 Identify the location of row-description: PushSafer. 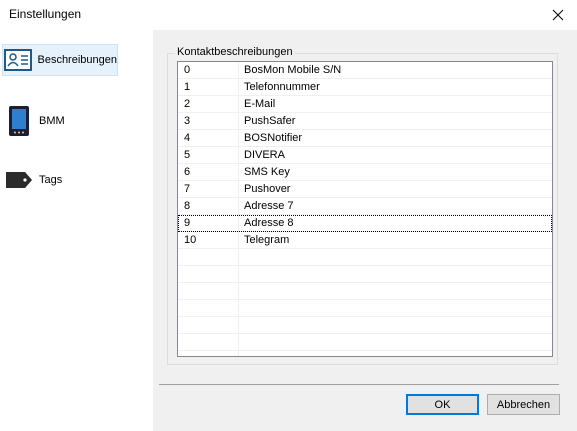
(270, 121).